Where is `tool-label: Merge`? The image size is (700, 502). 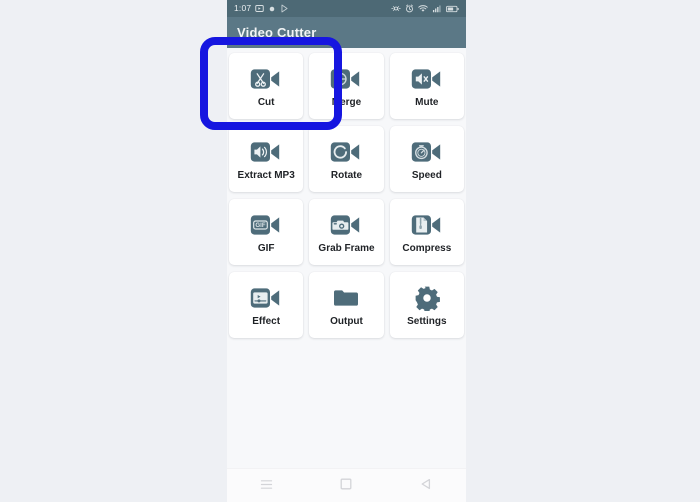 tool-label: Merge is located at coordinates (346, 102).